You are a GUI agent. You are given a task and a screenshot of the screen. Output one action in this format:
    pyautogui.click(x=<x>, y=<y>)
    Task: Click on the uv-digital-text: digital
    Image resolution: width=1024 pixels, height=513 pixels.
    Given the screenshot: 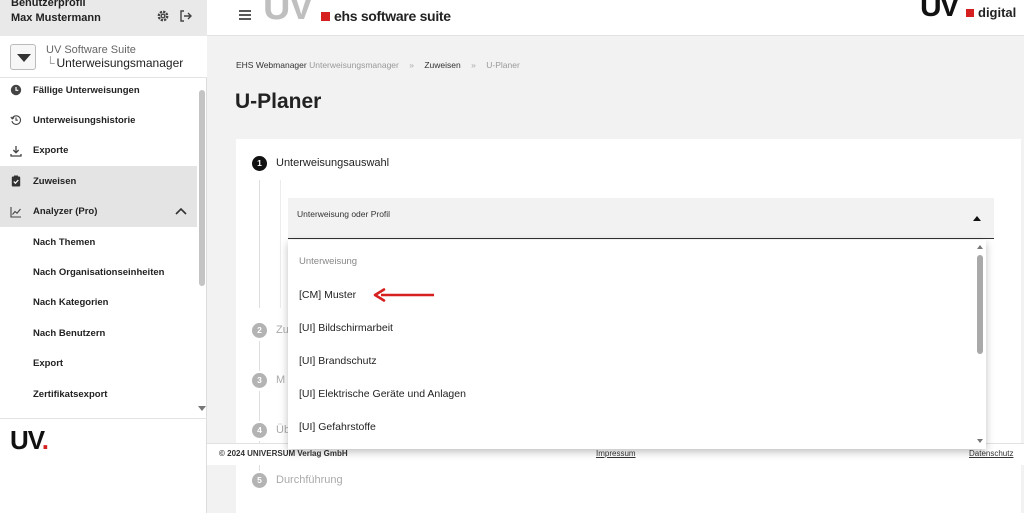 What is the action you would take?
    pyautogui.click(x=997, y=12)
    